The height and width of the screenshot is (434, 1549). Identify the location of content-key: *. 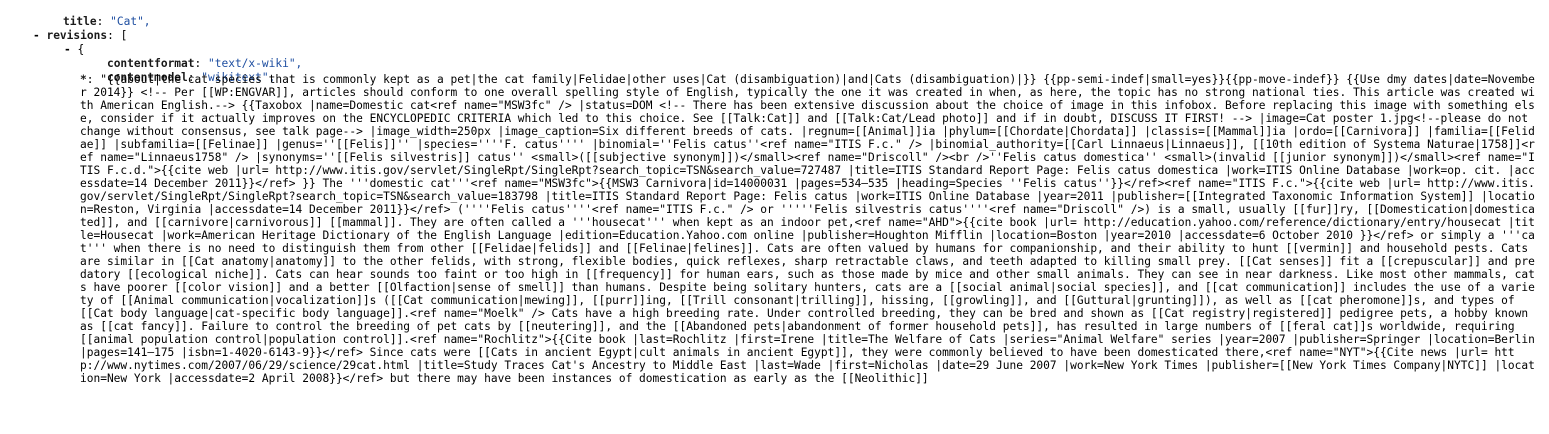
(83, 79).